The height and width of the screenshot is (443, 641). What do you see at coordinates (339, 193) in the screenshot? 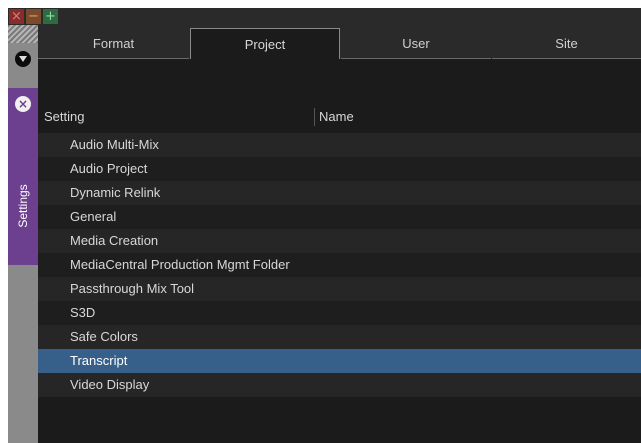
I see `table-row: Dynamic Relink` at bounding box center [339, 193].